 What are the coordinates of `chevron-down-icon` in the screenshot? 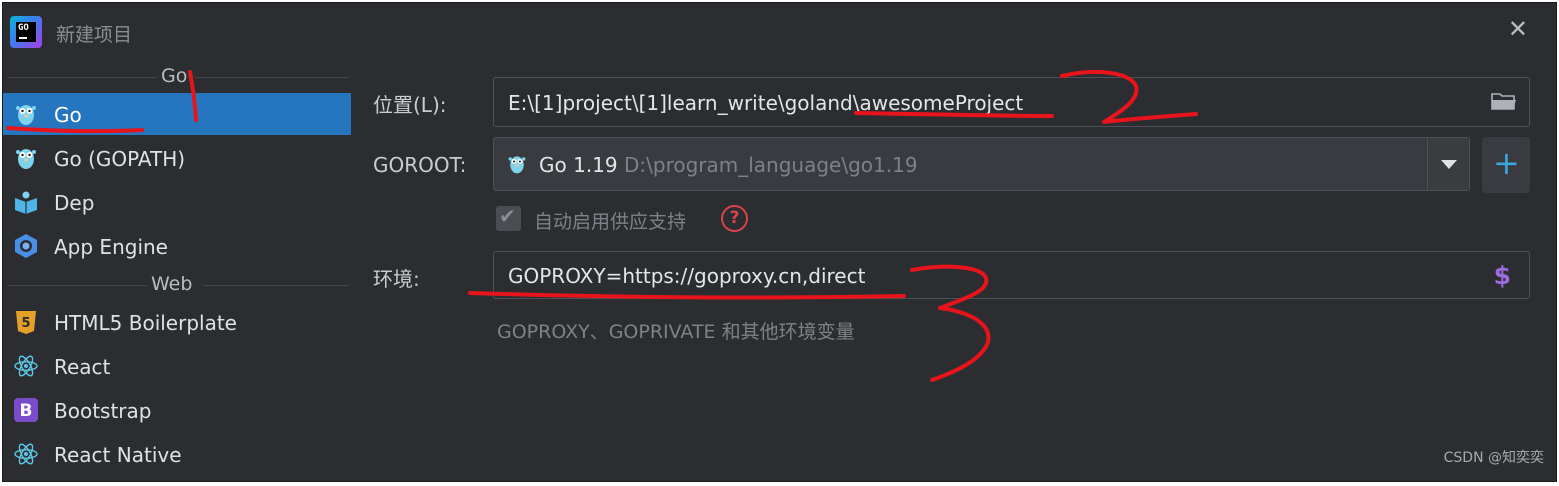 It's located at (1449, 164).